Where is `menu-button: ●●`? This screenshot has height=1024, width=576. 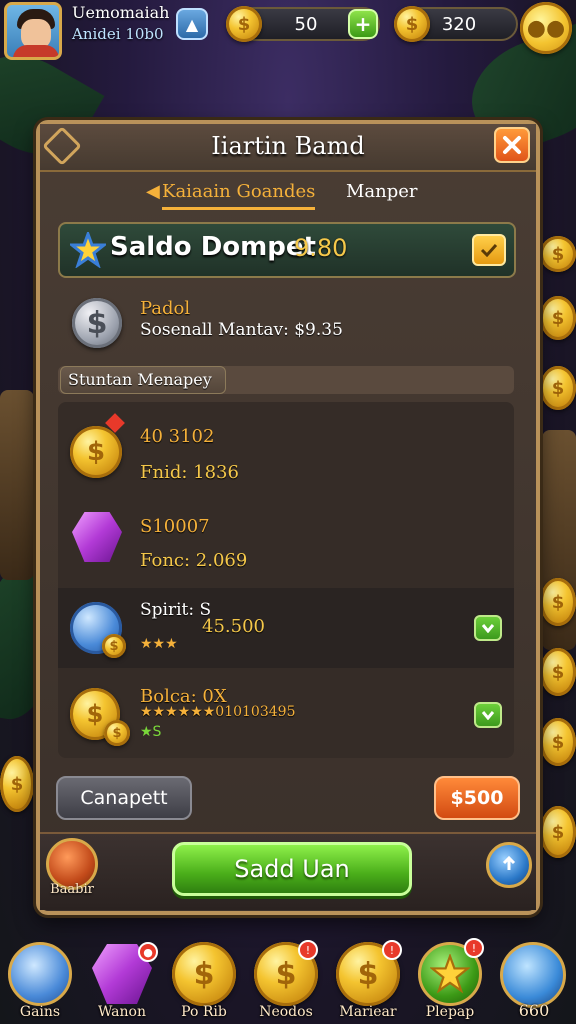
menu-button: ●● is located at coordinates (546, 28).